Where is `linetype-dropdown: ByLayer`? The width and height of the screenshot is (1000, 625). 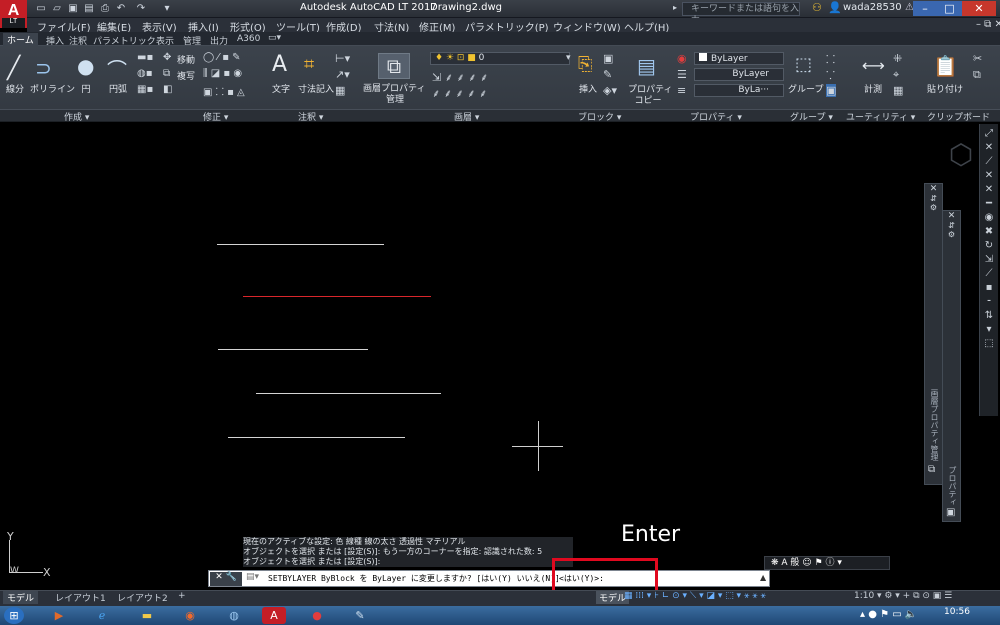 linetype-dropdown: ByLayer is located at coordinates (739, 74).